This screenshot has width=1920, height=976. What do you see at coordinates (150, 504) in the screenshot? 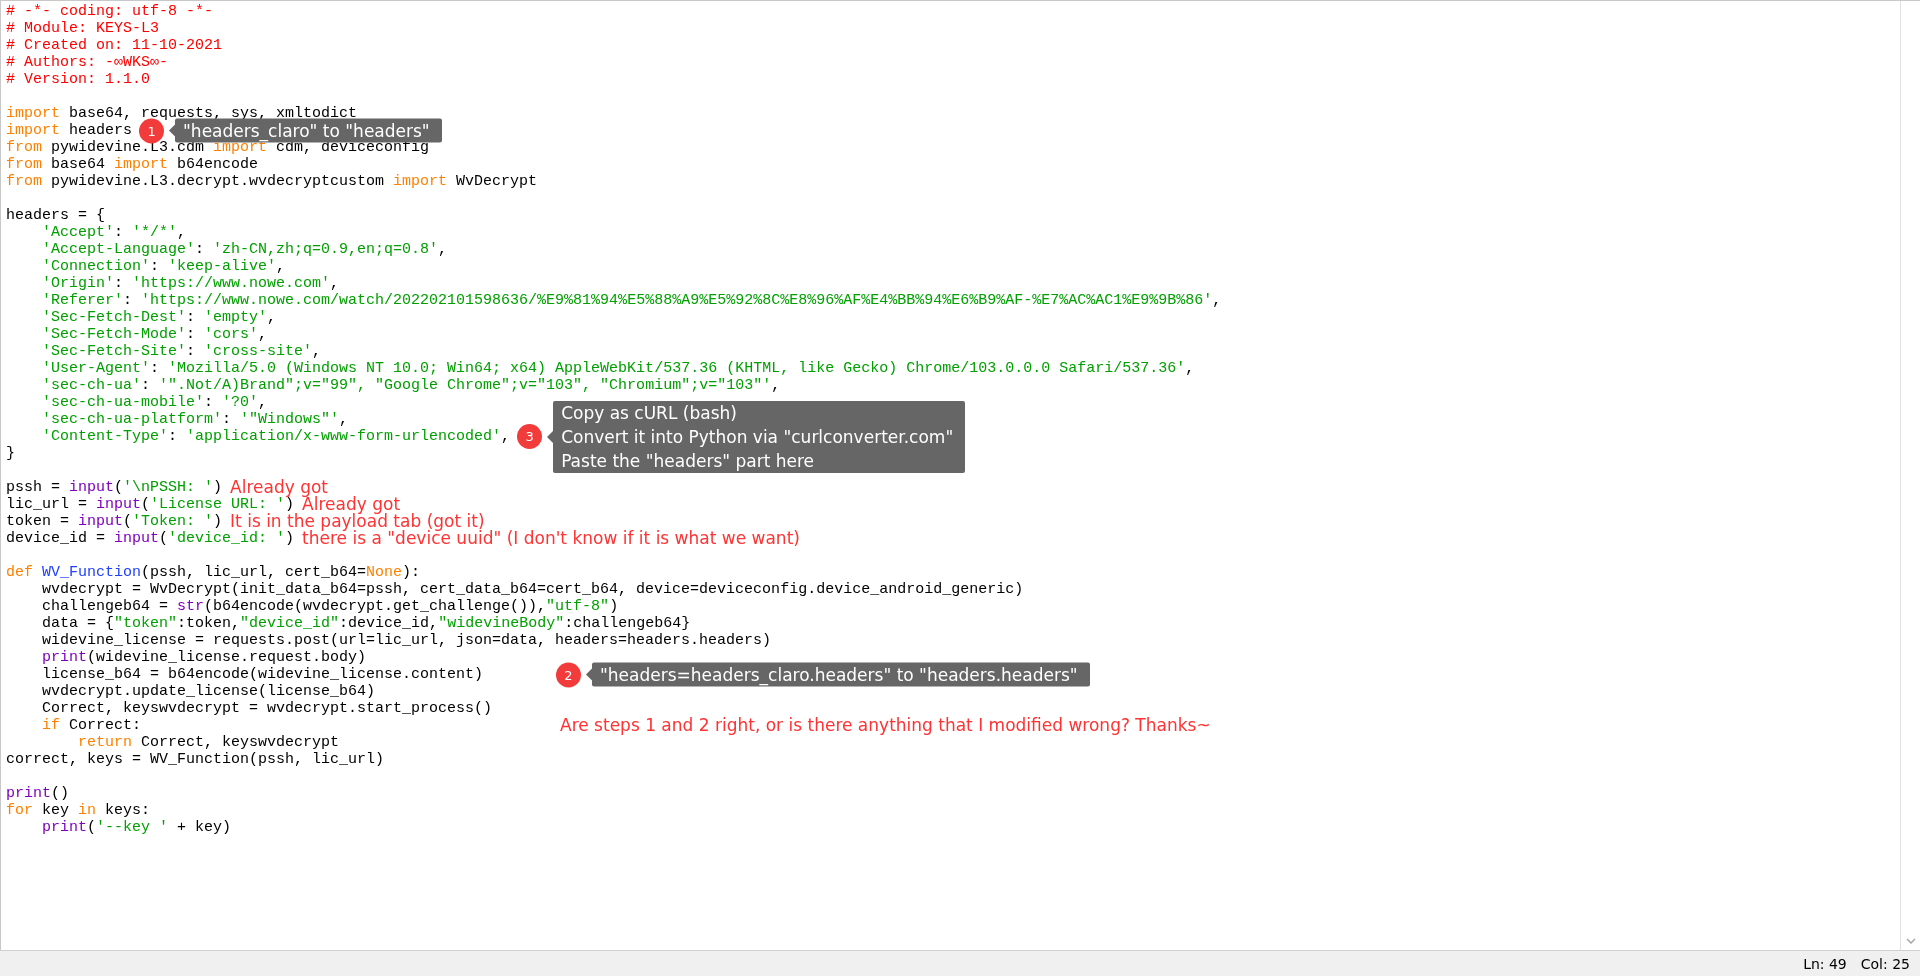
I see `code-line: lic_url = input('License URL: ')` at bounding box center [150, 504].